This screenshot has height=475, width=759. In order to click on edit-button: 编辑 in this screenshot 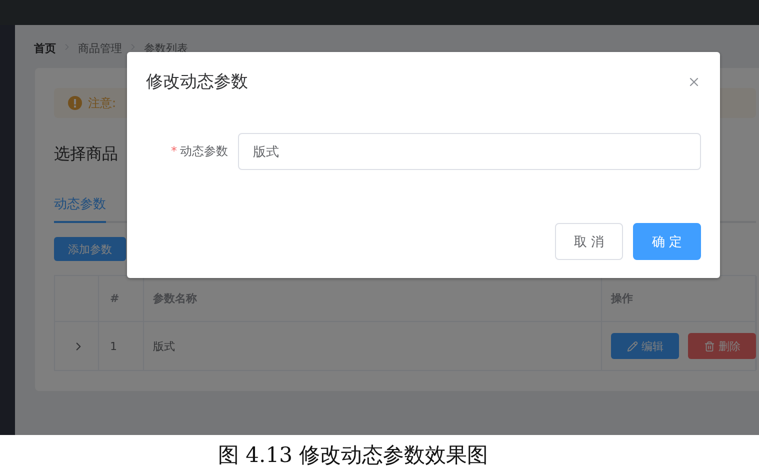, I will do `click(645, 346)`.